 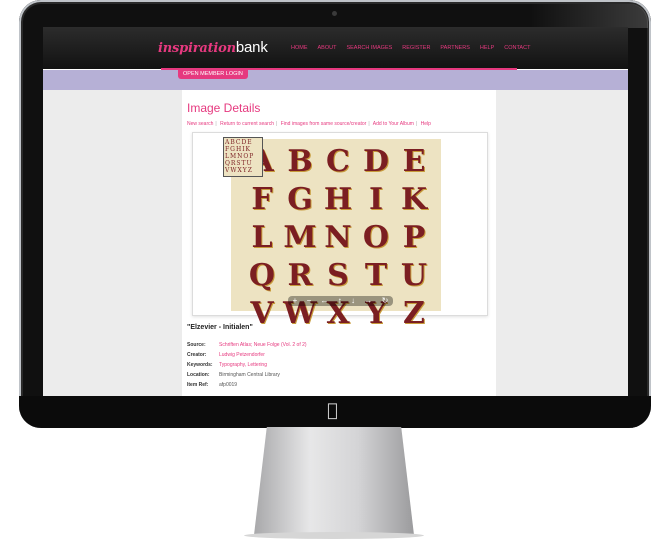 I want to click on metadata-row: Location: Birmingham Central Library, so click(x=247, y=377).